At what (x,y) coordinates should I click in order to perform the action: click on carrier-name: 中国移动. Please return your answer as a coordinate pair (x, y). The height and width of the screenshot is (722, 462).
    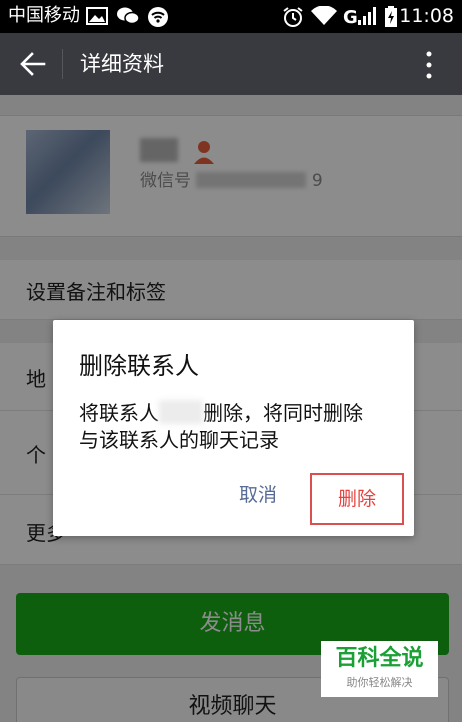
    Looking at the image, I should click on (44, 15).